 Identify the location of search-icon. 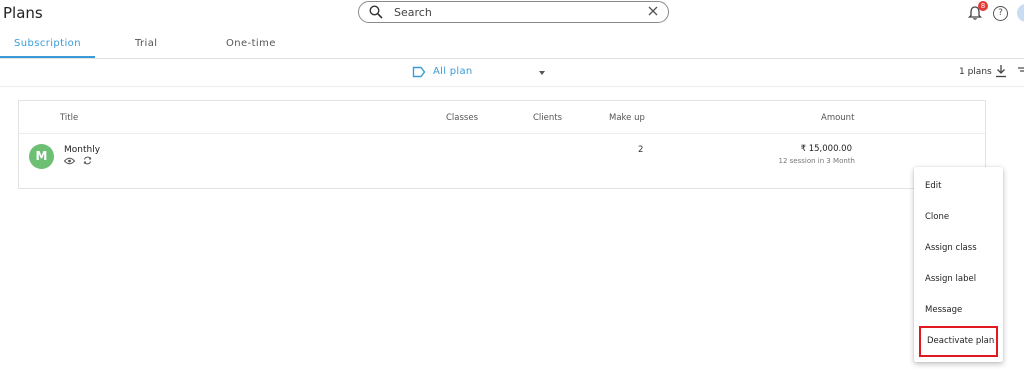
(376, 12).